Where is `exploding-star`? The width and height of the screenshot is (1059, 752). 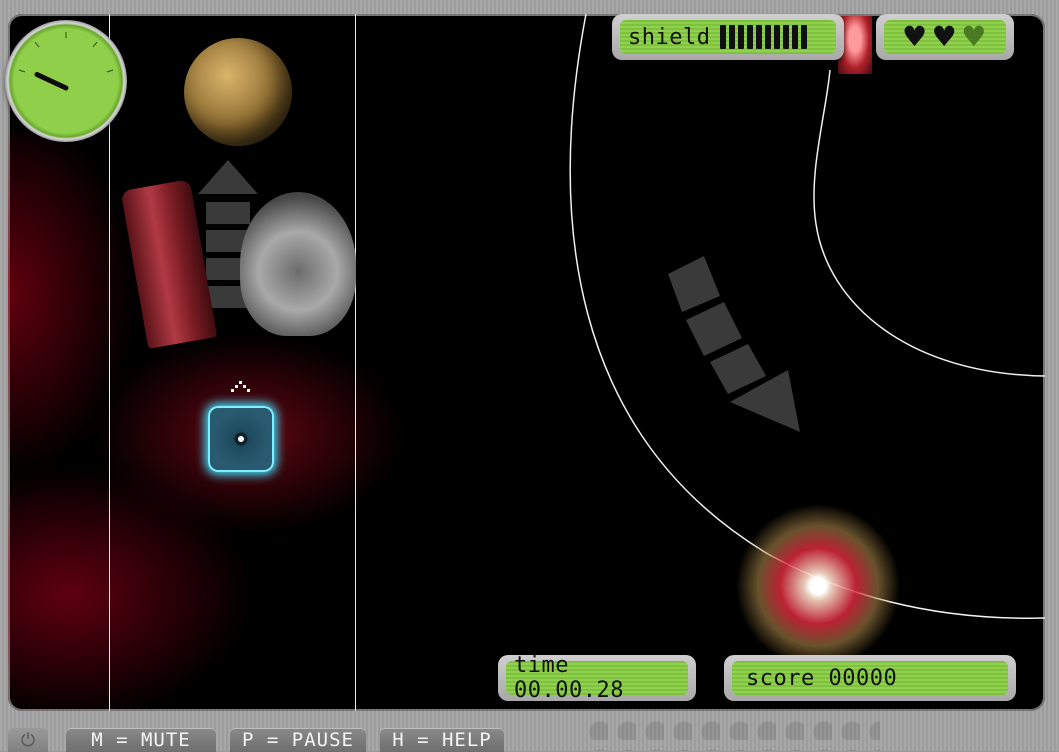
exploding-star is located at coordinates (818, 576).